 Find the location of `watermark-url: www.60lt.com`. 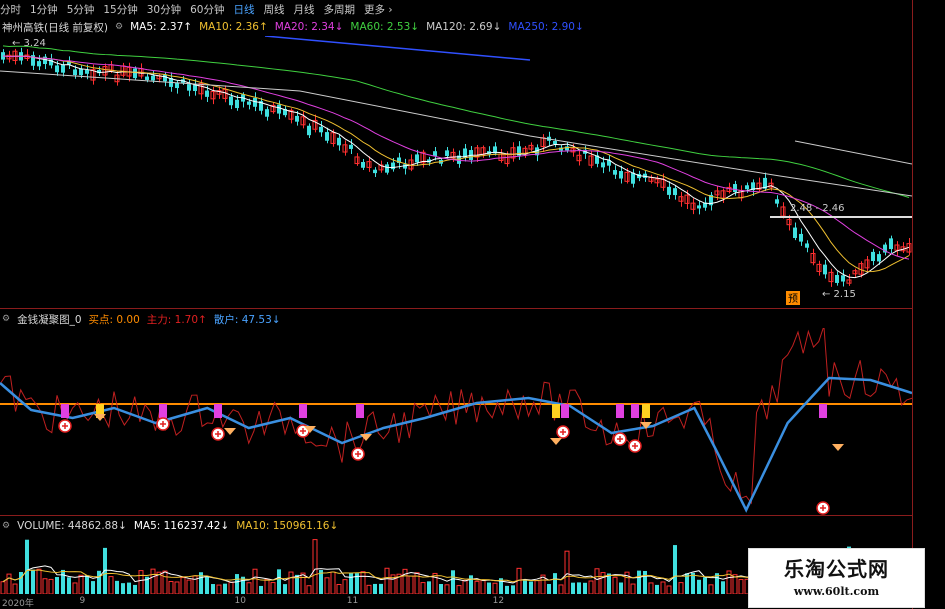

watermark-url: www.60lt.com is located at coordinates (836, 591).